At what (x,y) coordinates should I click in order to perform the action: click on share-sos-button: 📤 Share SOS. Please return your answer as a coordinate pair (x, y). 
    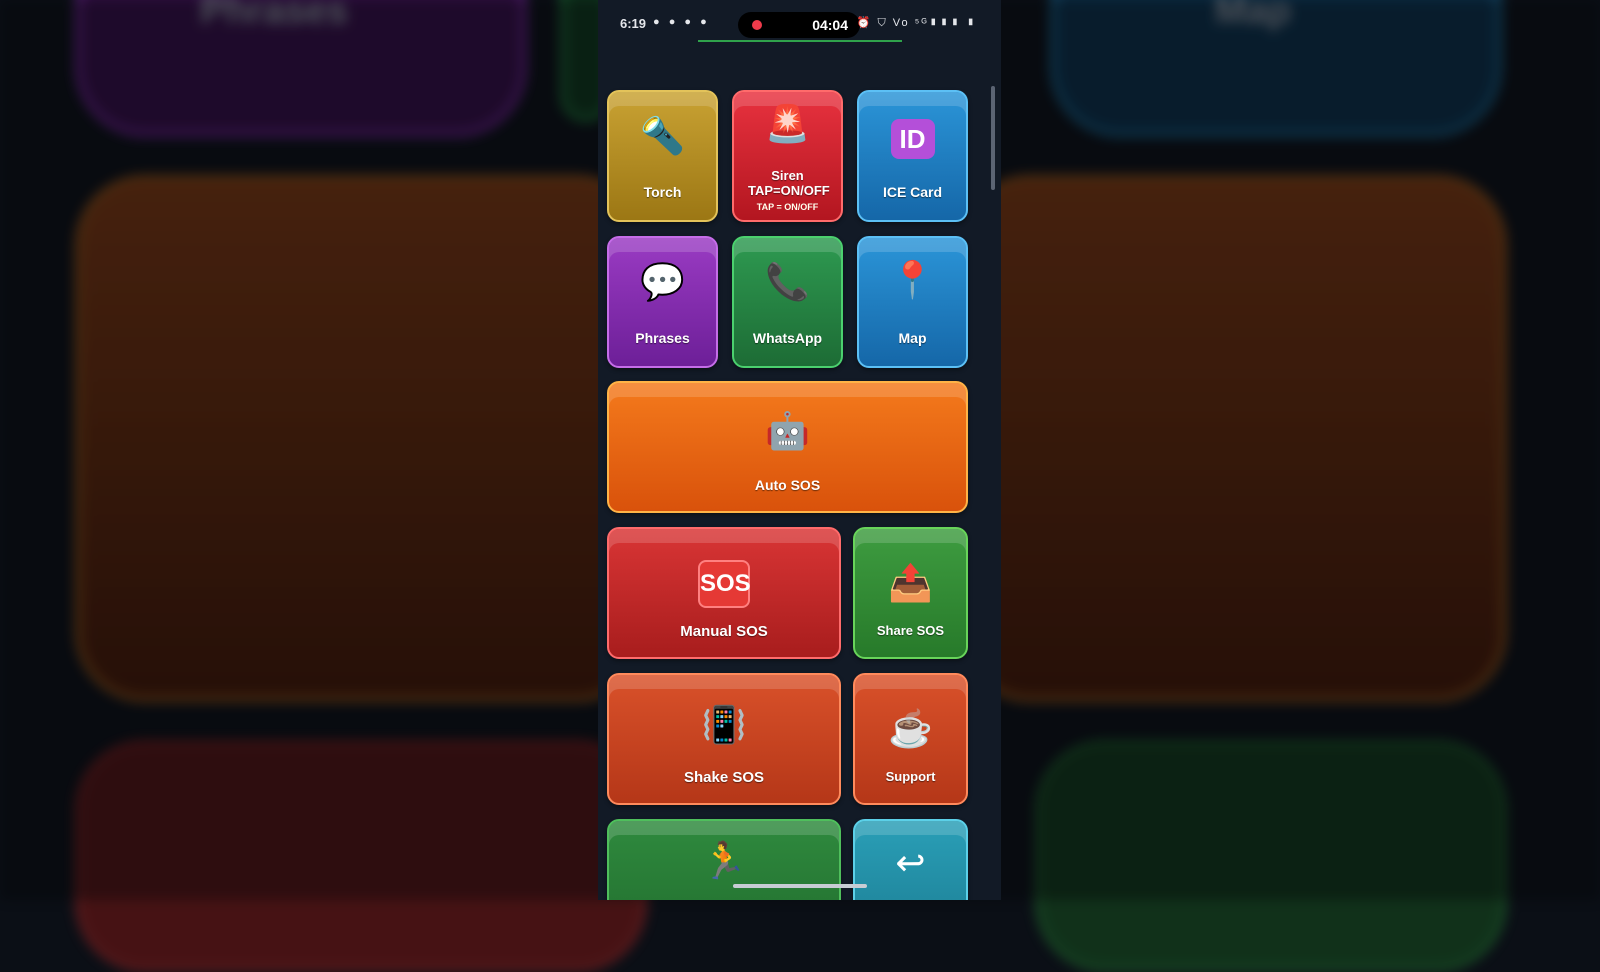
    Looking at the image, I should click on (910, 593).